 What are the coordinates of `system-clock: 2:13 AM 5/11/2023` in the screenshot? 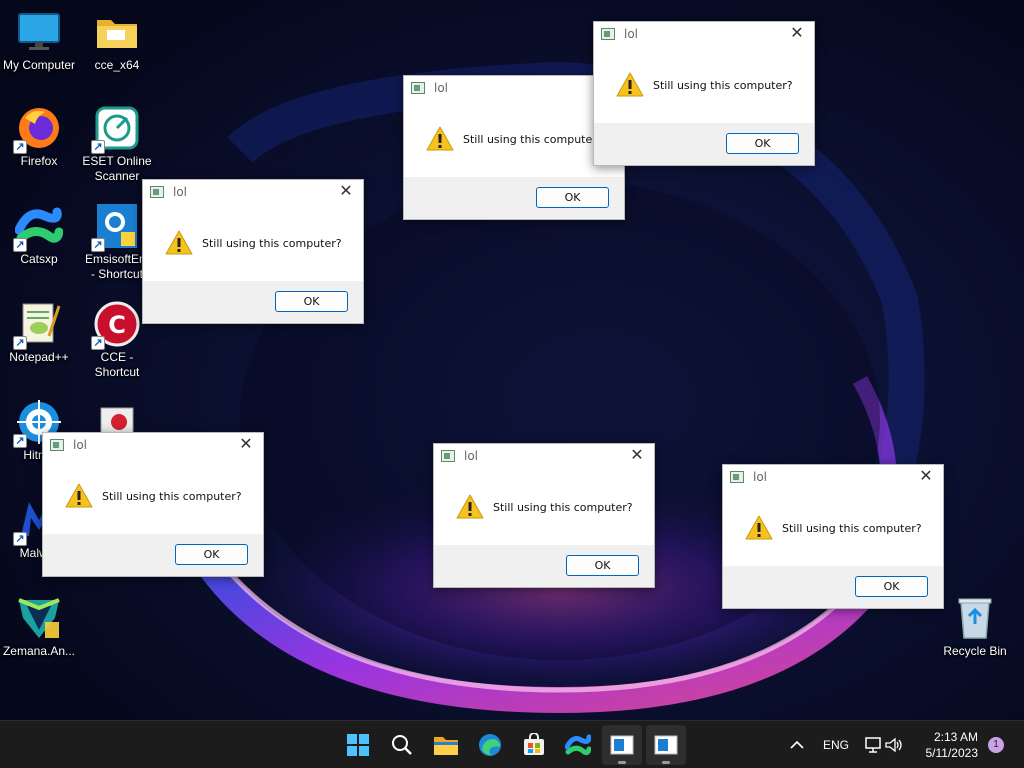 It's located at (952, 745).